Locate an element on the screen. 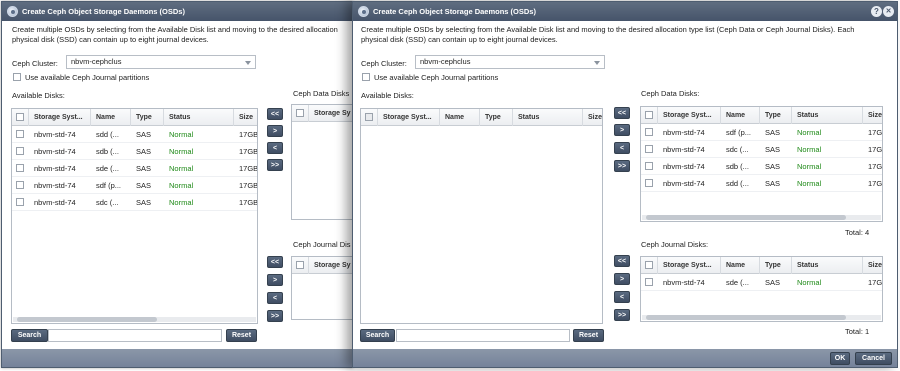 The image size is (900, 371). cancel-button: Cancel is located at coordinates (873, 358).